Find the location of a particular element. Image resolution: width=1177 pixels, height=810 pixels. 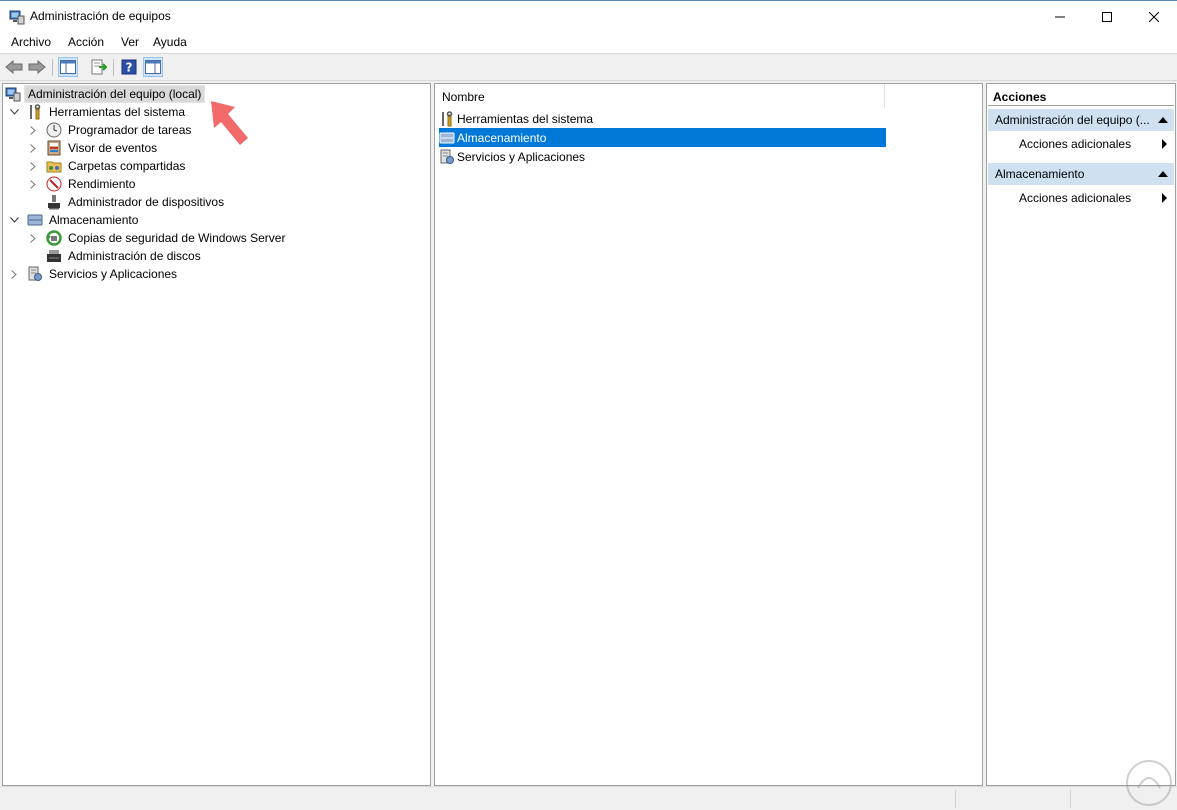

tree-item-carpetas: Carpetas compartidas is located at coordinates (107, 166).